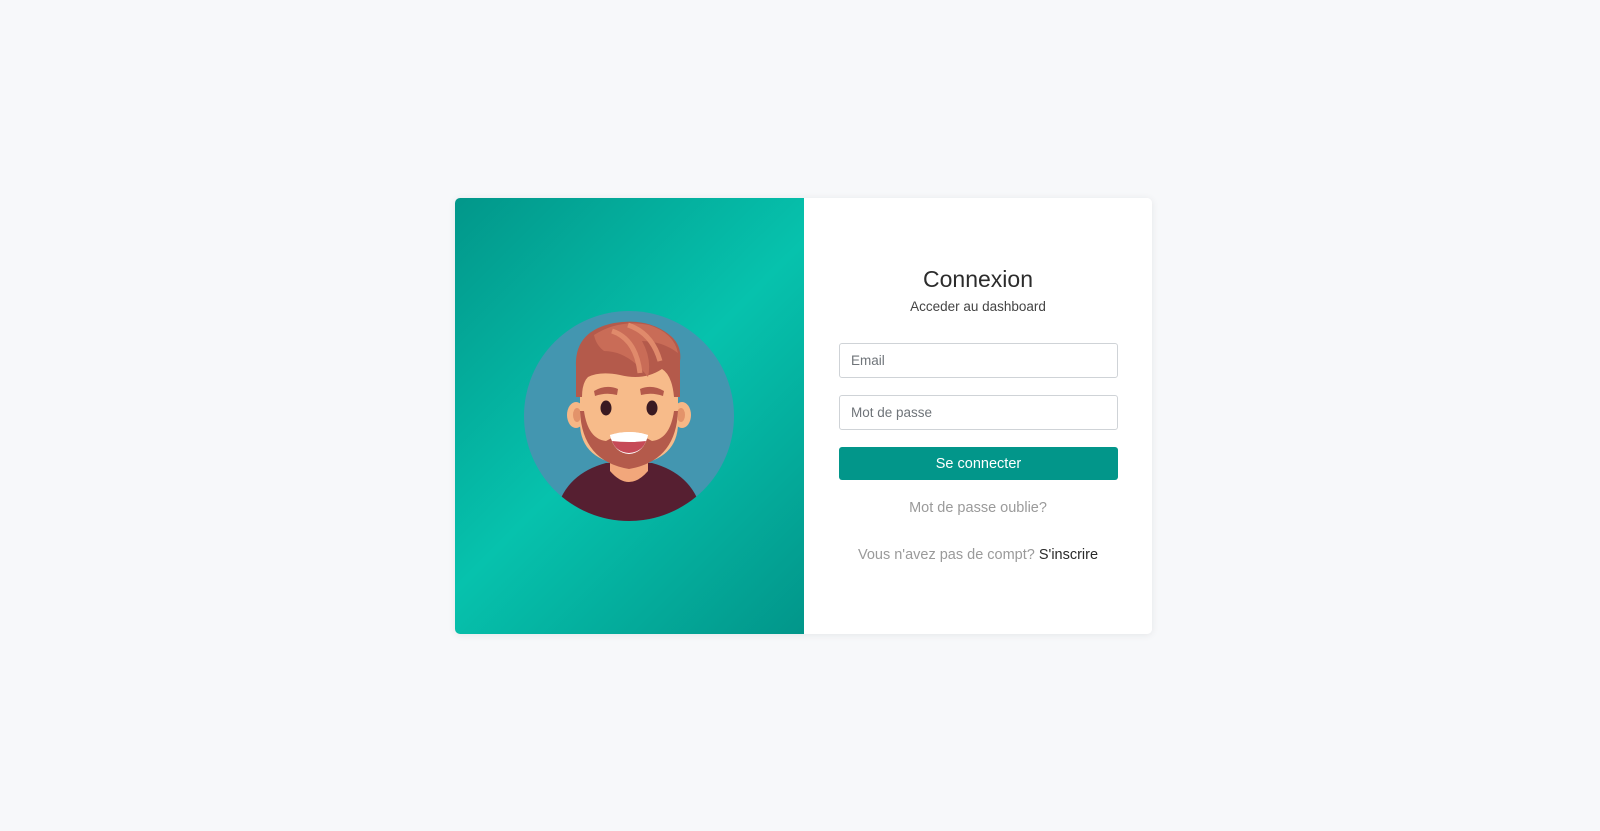  Describe the element at coordinates (946, 555) in the screenshot. I see `no-account-text: Vous n'avez pas de compt?` at that location.